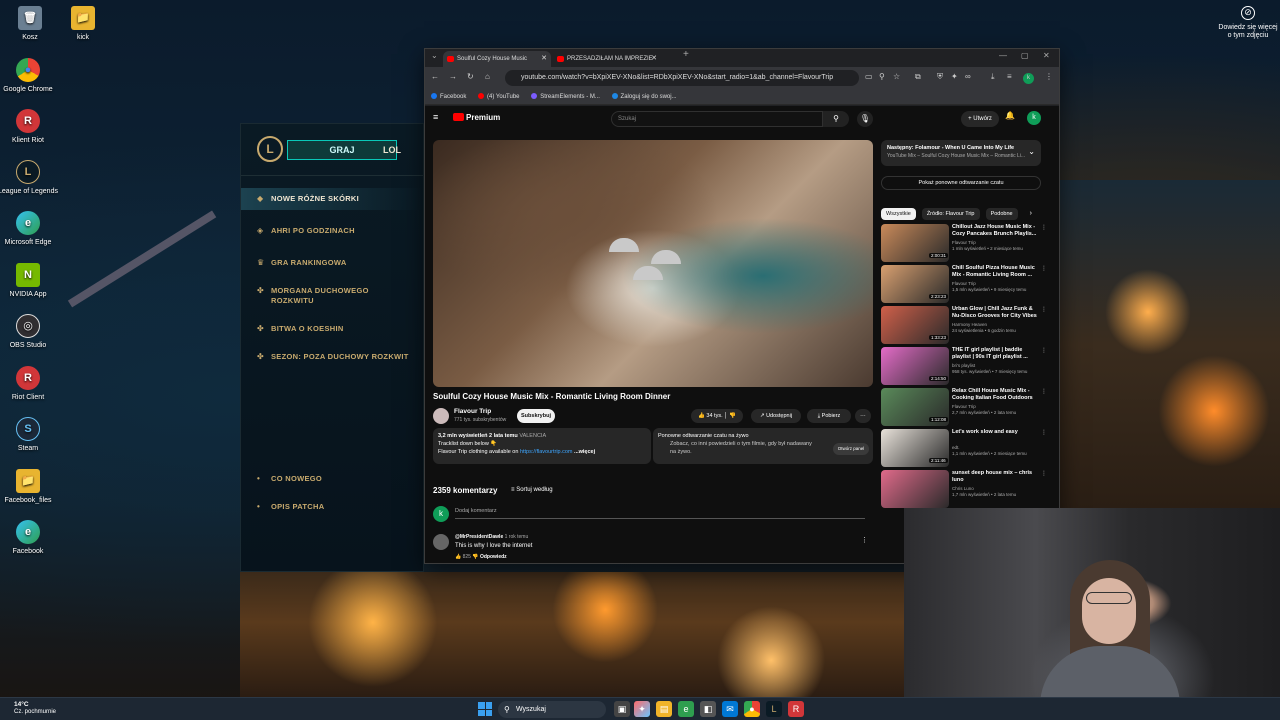  I want to click on close-window-icon: ✕, so click(1046, 55).